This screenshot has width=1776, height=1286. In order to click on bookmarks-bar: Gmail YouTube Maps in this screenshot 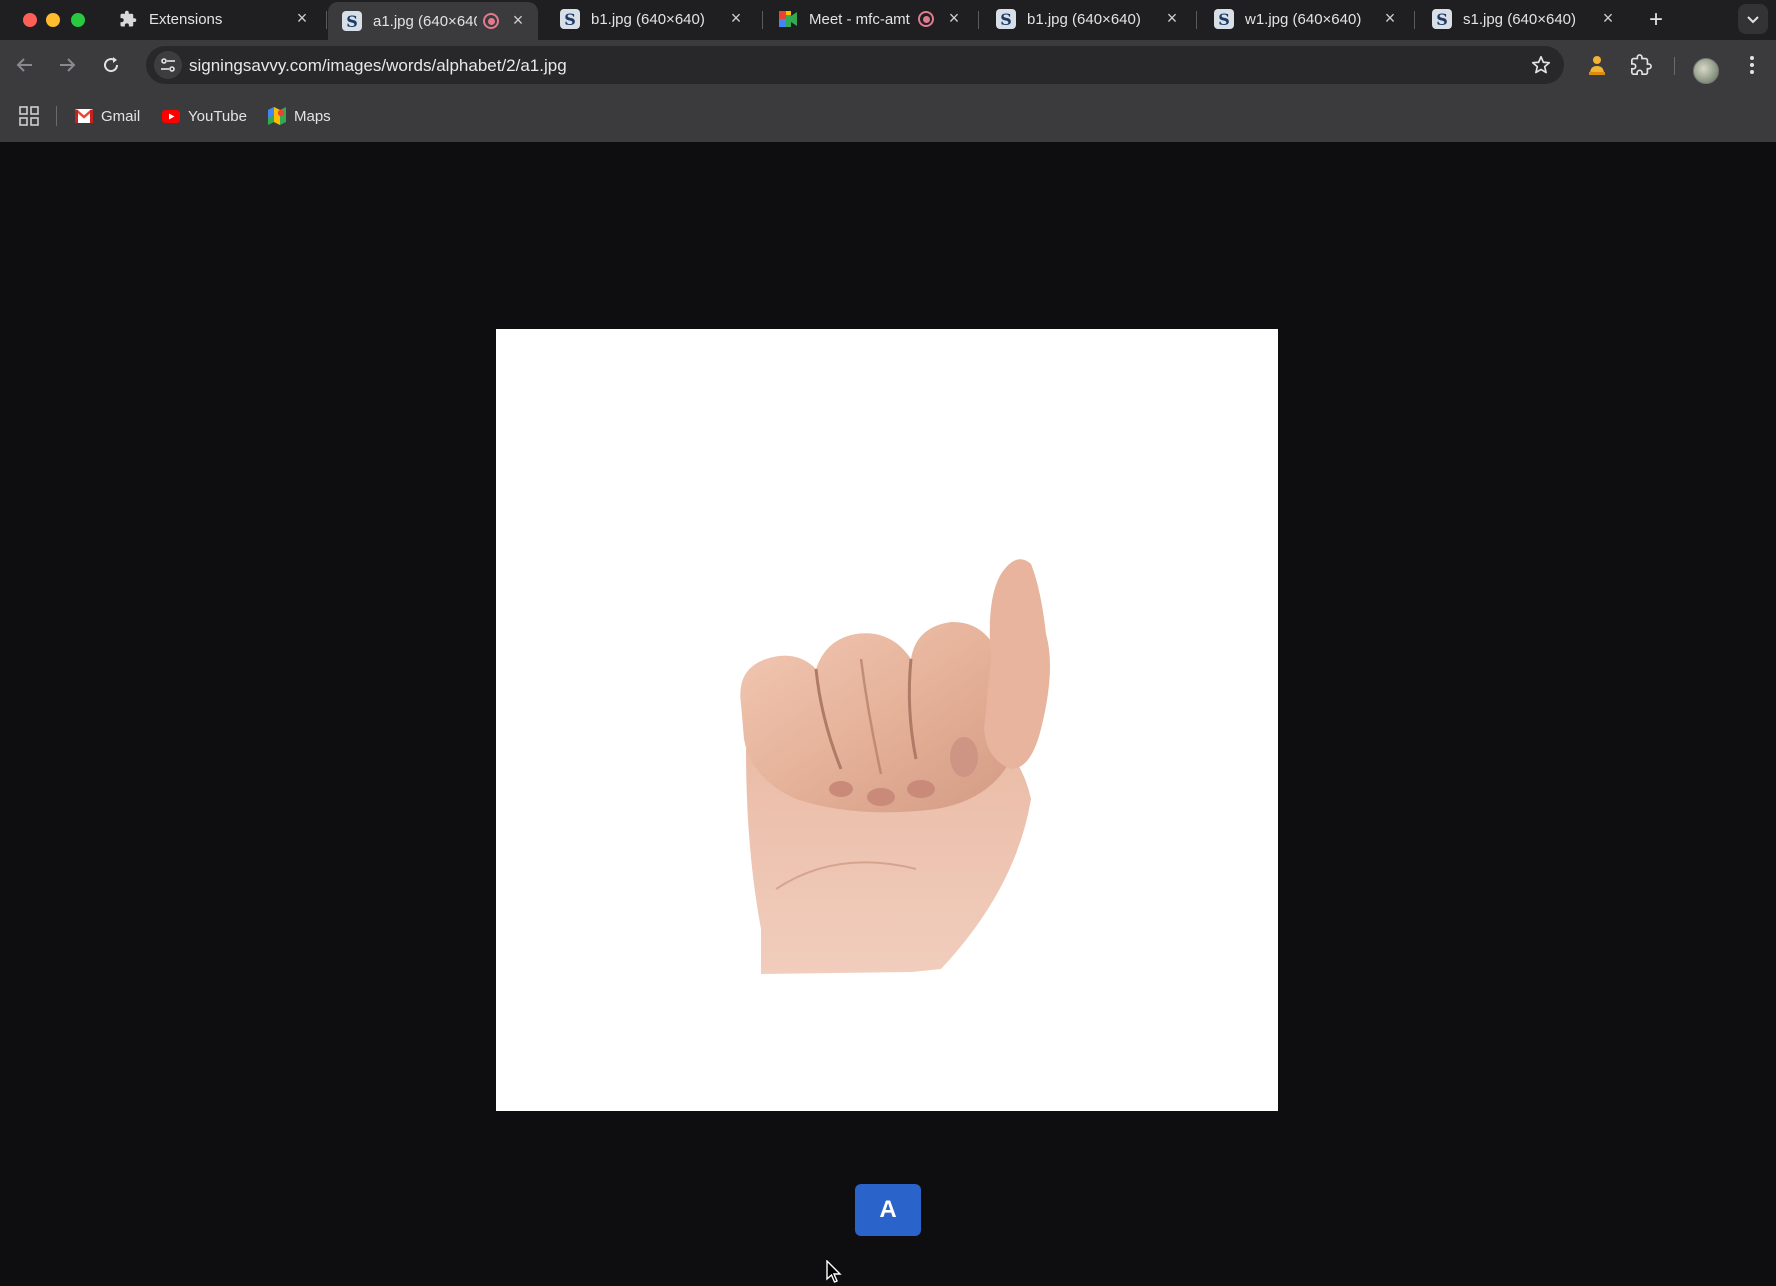, I will do `click(888, 116)`.